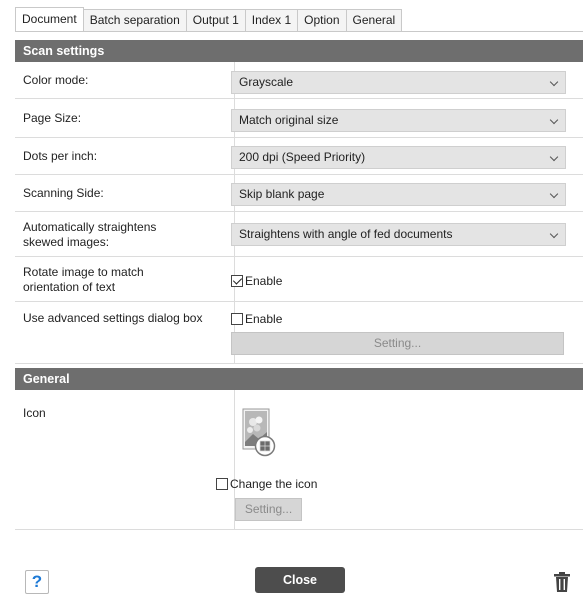  Describe the element at coordinates (63, 193) in the screenshot. I see `scanning-side-label: Scanning Side:` at that location.